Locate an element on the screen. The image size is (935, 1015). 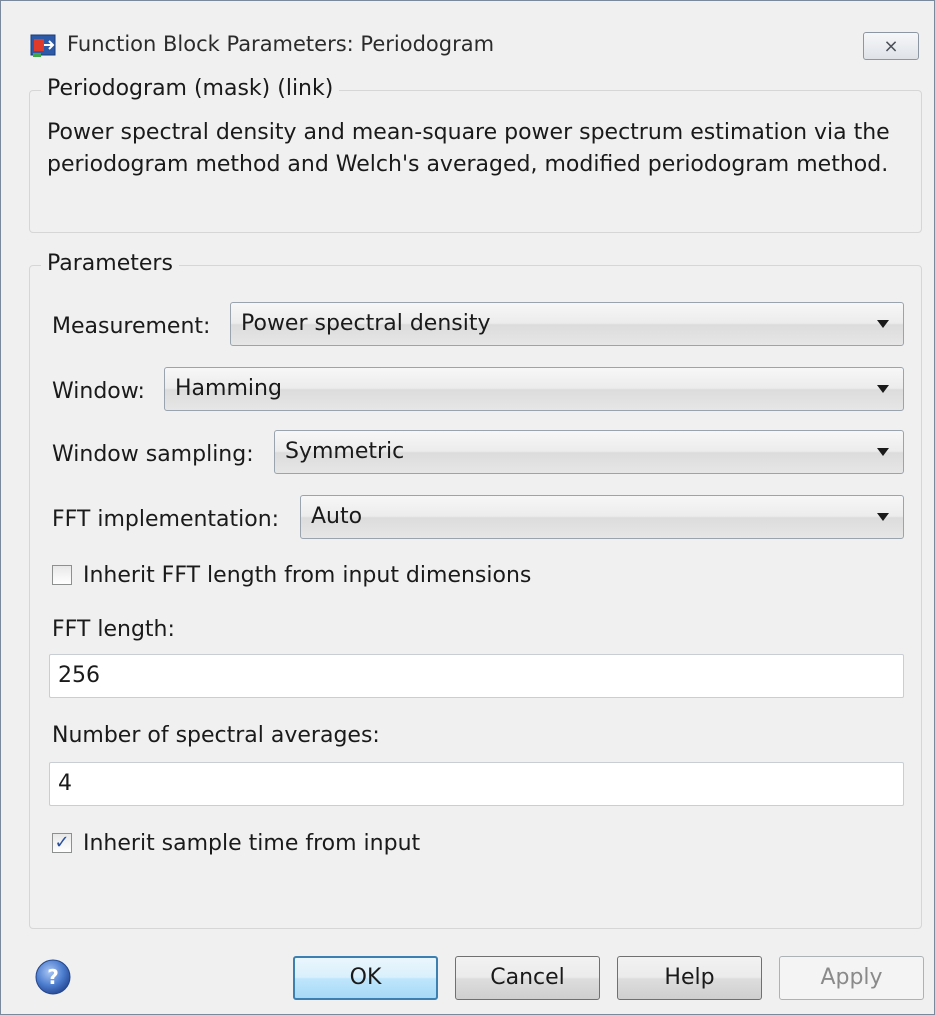
mask-group-legend: Periodogram (mask) (link) is located at coordinates (190, 88).